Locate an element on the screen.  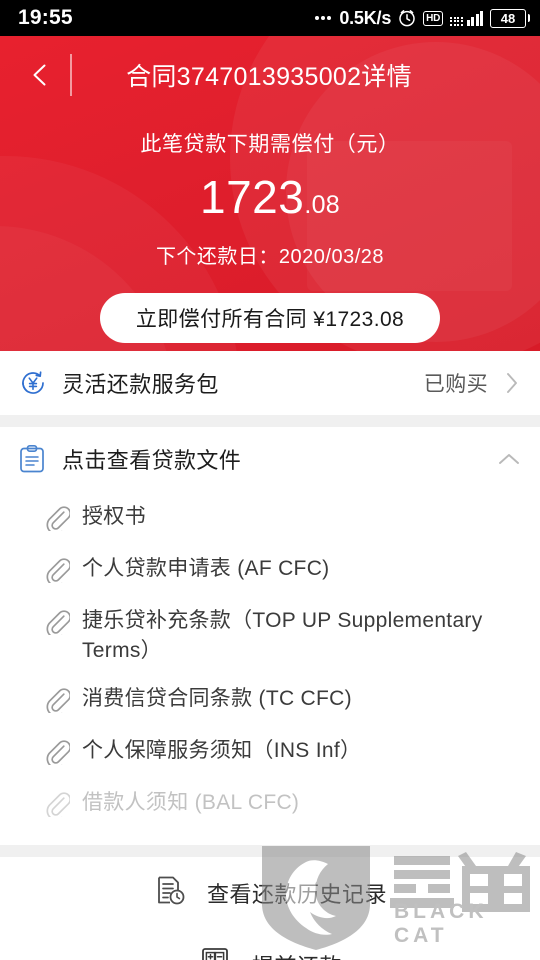
status-bar-icons: 0.5K/s HD 48 is located at coordinates (422, 18).